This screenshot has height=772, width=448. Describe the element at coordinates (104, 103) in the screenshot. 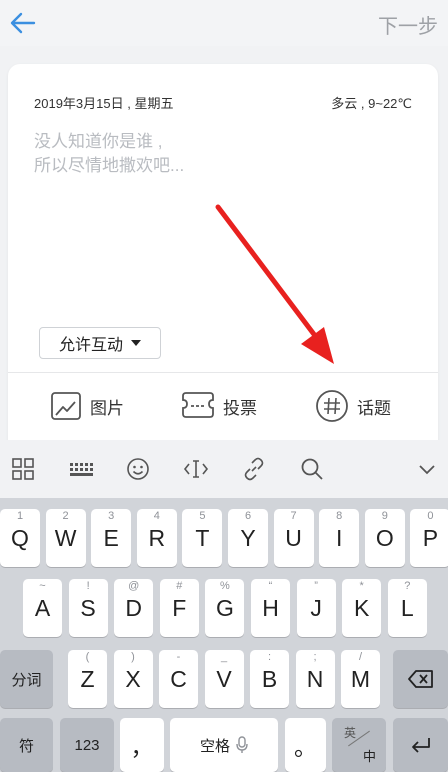

I see `date-label: 2019年3月15日 , 星期五` at that location.